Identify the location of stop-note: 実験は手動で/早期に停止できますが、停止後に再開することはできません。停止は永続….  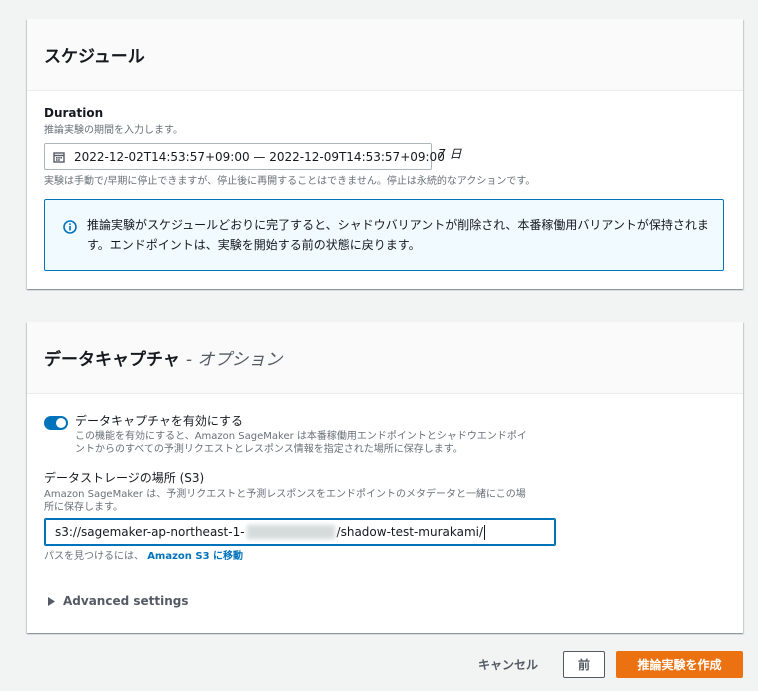
(290, 181).